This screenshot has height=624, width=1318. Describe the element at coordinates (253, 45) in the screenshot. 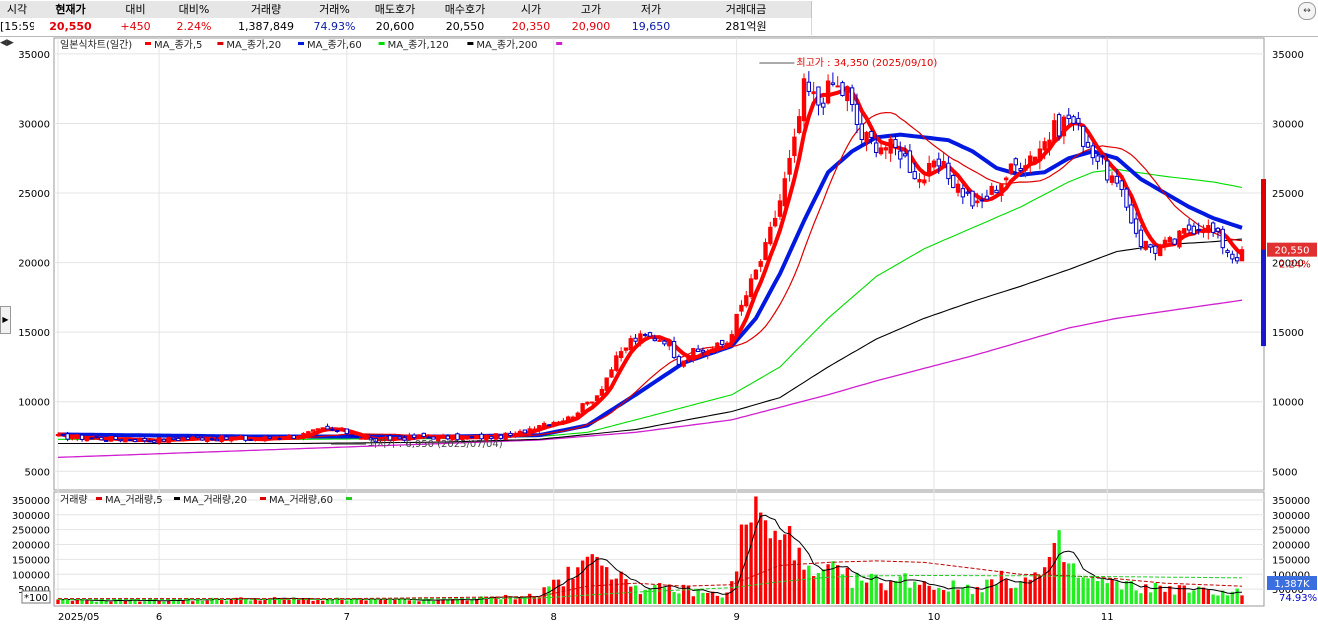

I see `legend-item: MA_종가,20` at that location.